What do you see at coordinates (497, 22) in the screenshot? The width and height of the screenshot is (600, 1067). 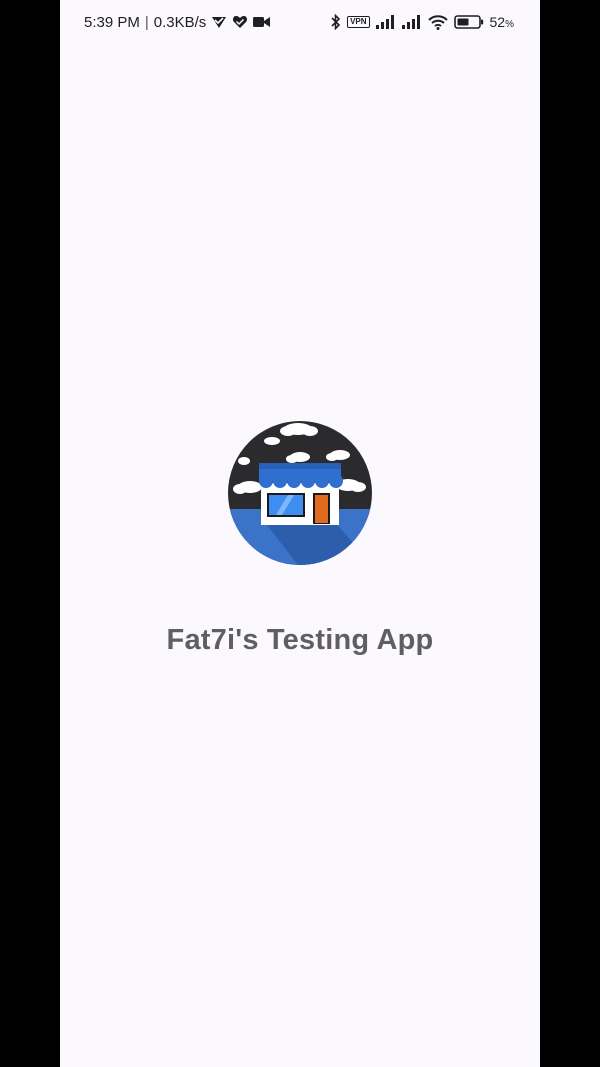 I see `battery-level: 52` at bounding box center [497, 22].